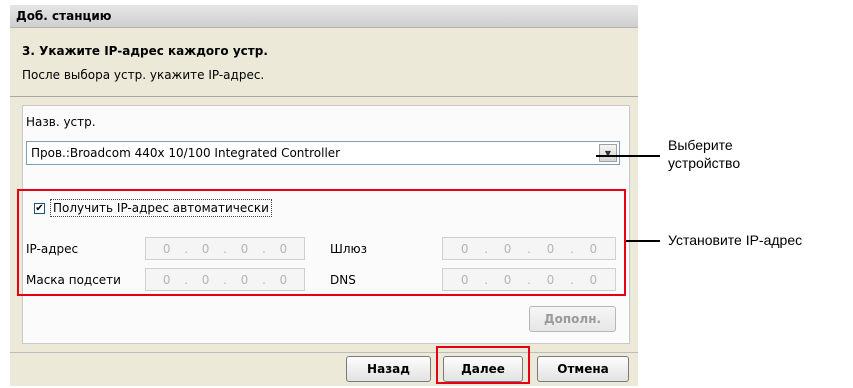  I want to click on gateway-octet-1: 0, so click(464, 248).